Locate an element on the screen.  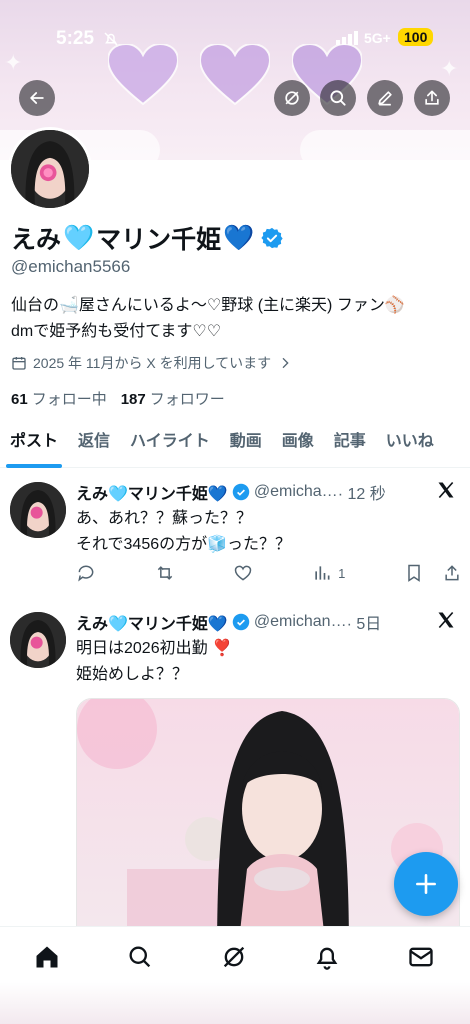
post-header: えみ🩵マリン千姫💙 @emichan… · 5日 is located at coordinates (256, 622).